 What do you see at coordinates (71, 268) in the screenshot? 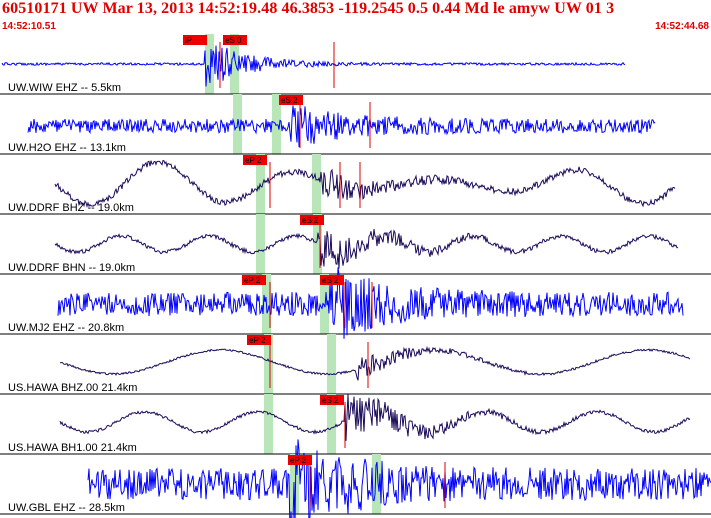
I see `channel-label: UW.DDRF BHN -- 19.0km` at bounding box center [71, 268].